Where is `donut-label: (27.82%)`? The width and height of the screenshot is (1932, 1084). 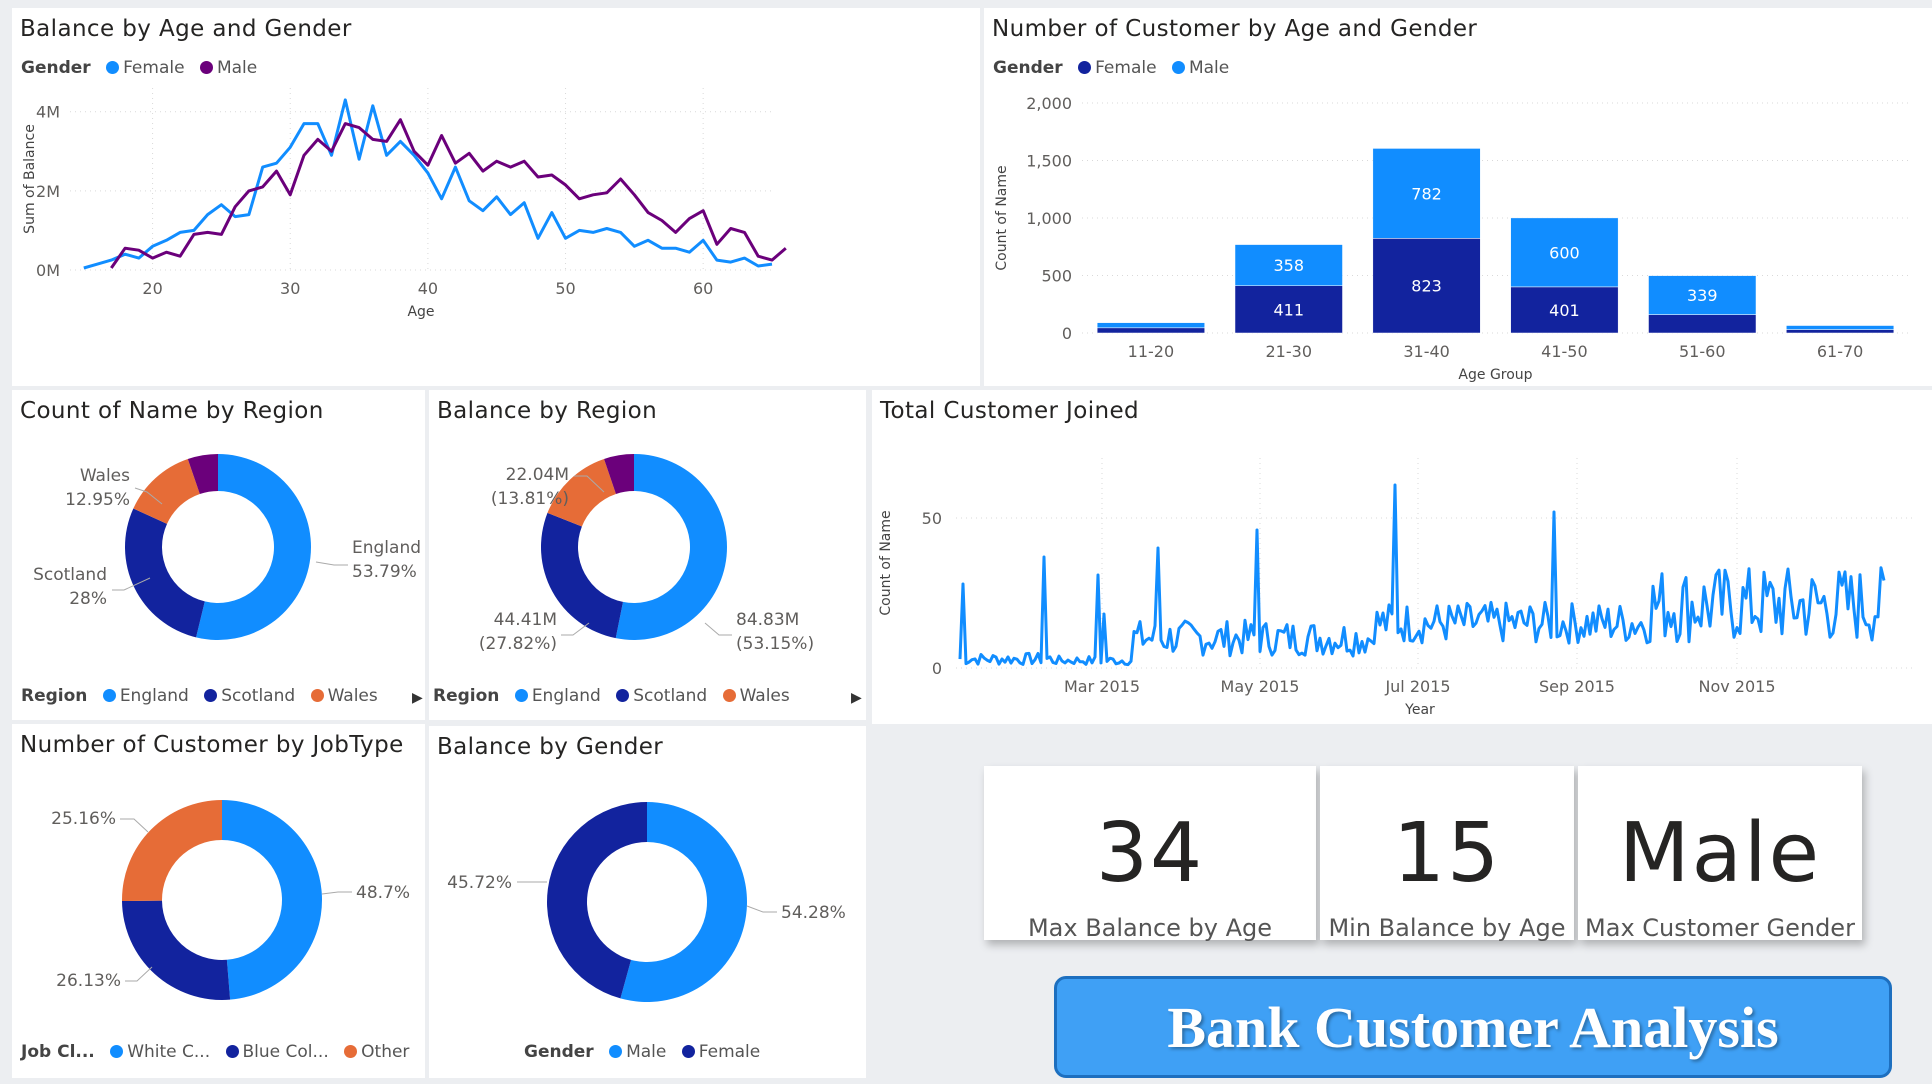
donut-label: (27.82%) is located at coordinates (518, 644).